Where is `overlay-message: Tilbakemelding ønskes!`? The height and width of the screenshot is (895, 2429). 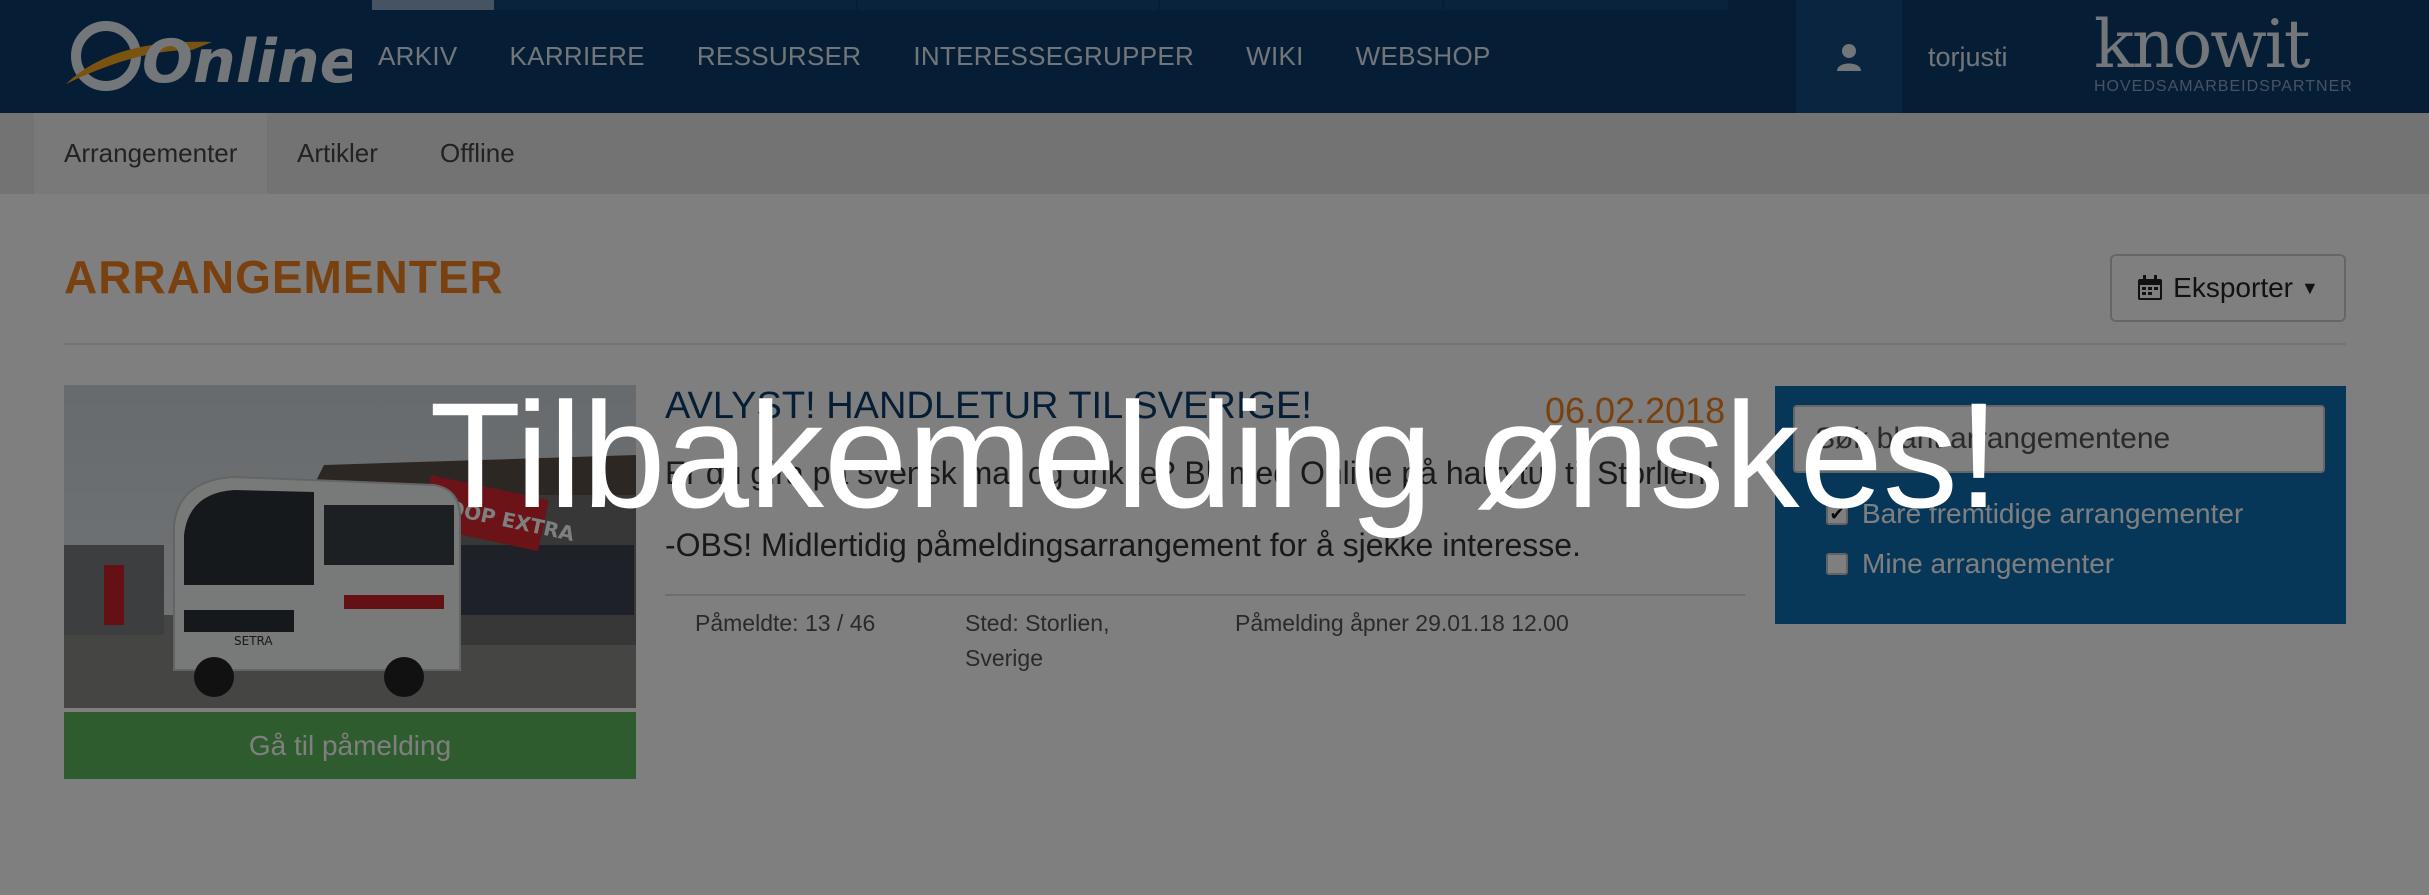 overlay-message: Tilbakemelding ønskes! is located at coordinates (1214, 455).